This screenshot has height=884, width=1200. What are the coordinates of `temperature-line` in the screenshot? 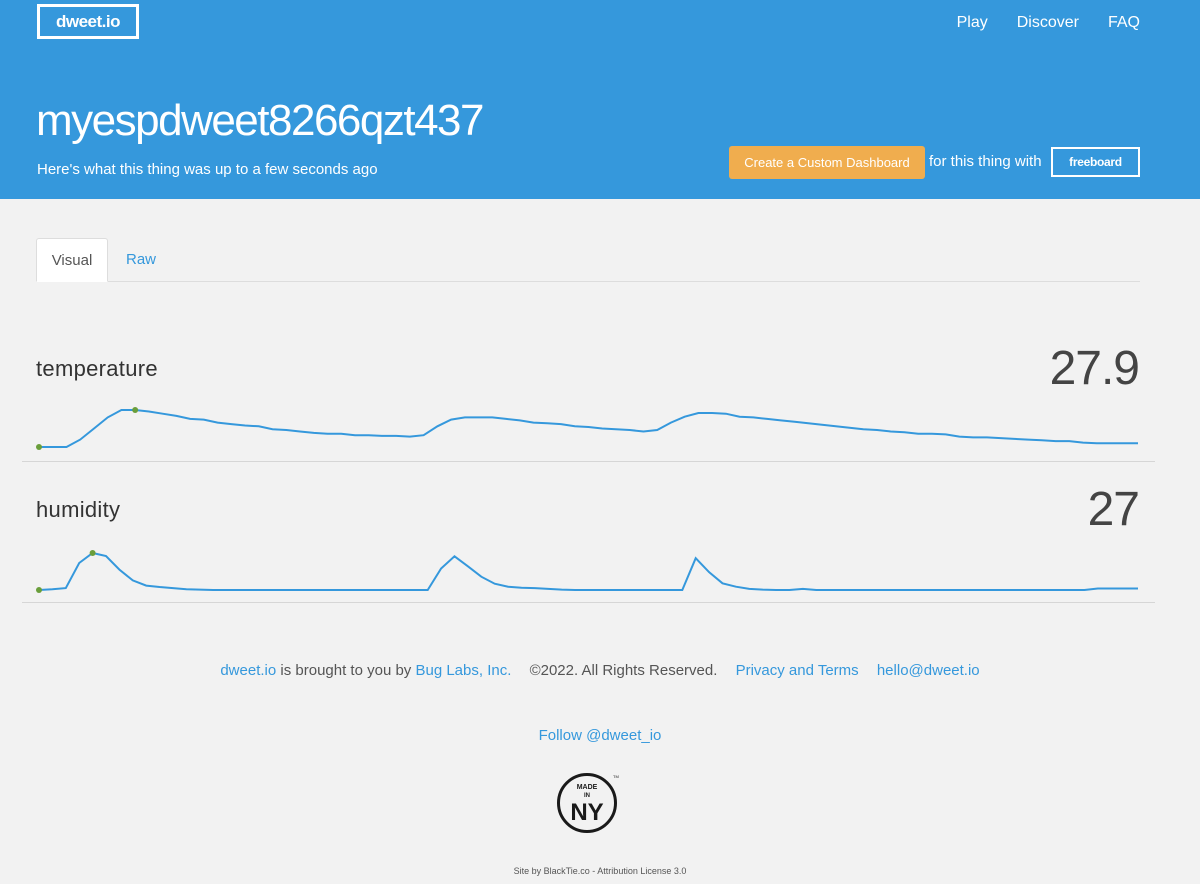 It's located at (588, 428).